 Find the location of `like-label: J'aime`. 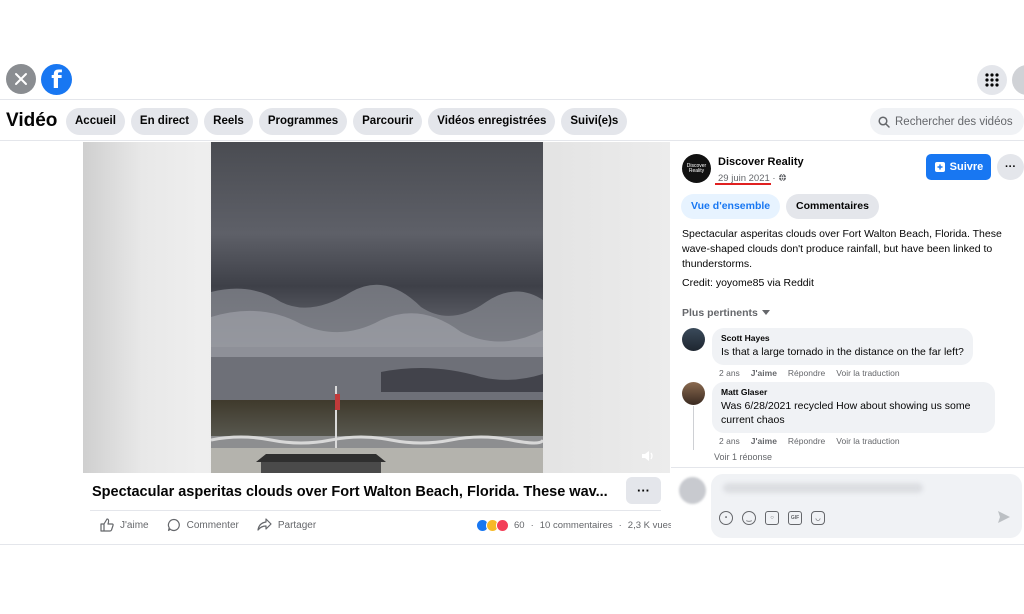

like-label: J'aime is located at coordinates (134, 525).